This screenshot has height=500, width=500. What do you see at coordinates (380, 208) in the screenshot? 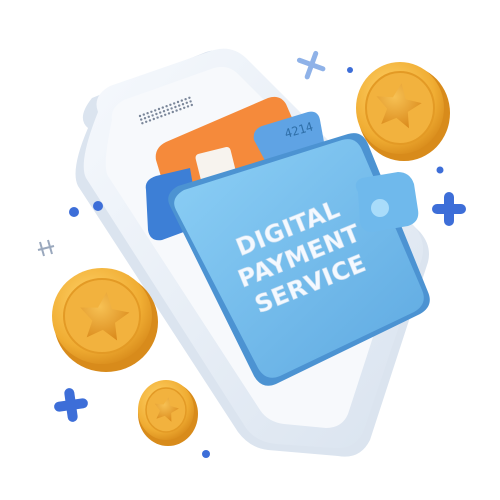
I see `wallet-clasp-button` at bounding box center [380, 208].